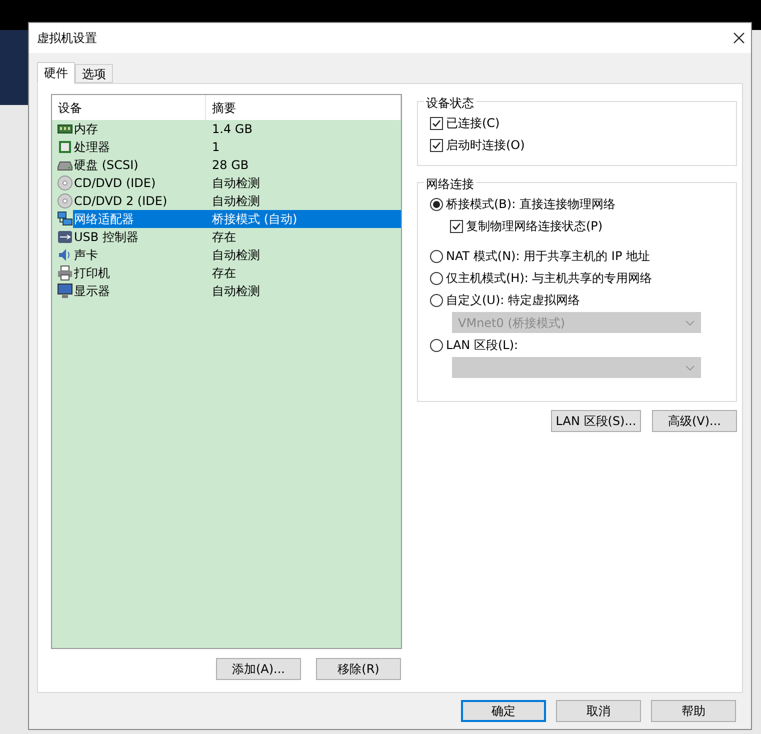  Describe the element at coordinates (237, 201) in the screenshot. I see `device-row: CD/DVD 2 (IDE) 自动检测` at that location.